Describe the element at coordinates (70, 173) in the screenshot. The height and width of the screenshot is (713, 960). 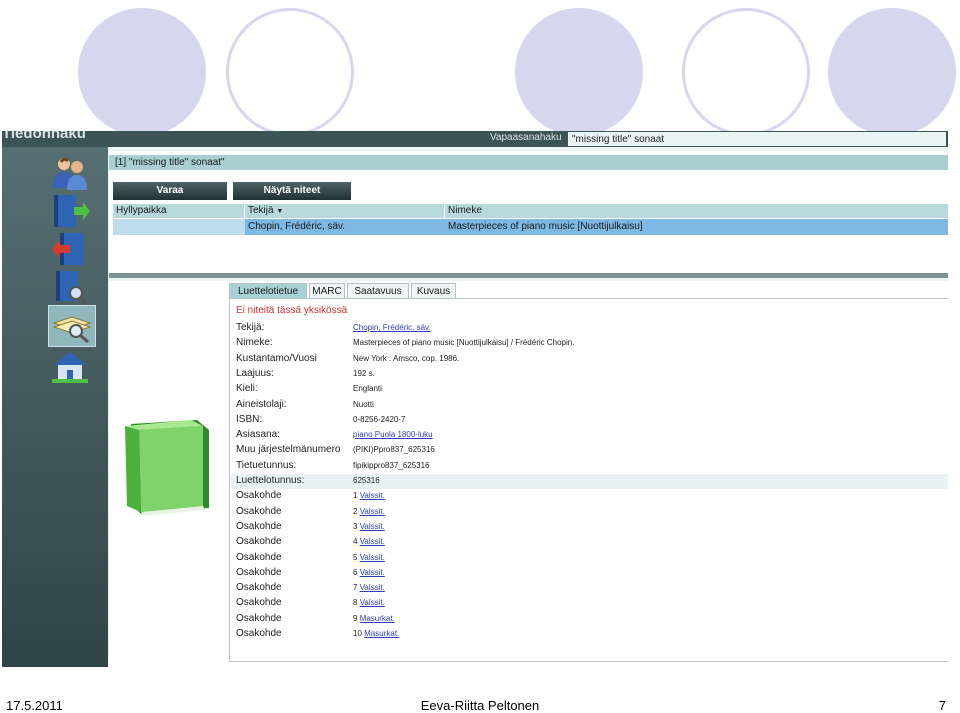
I see `users-icon` at that location.